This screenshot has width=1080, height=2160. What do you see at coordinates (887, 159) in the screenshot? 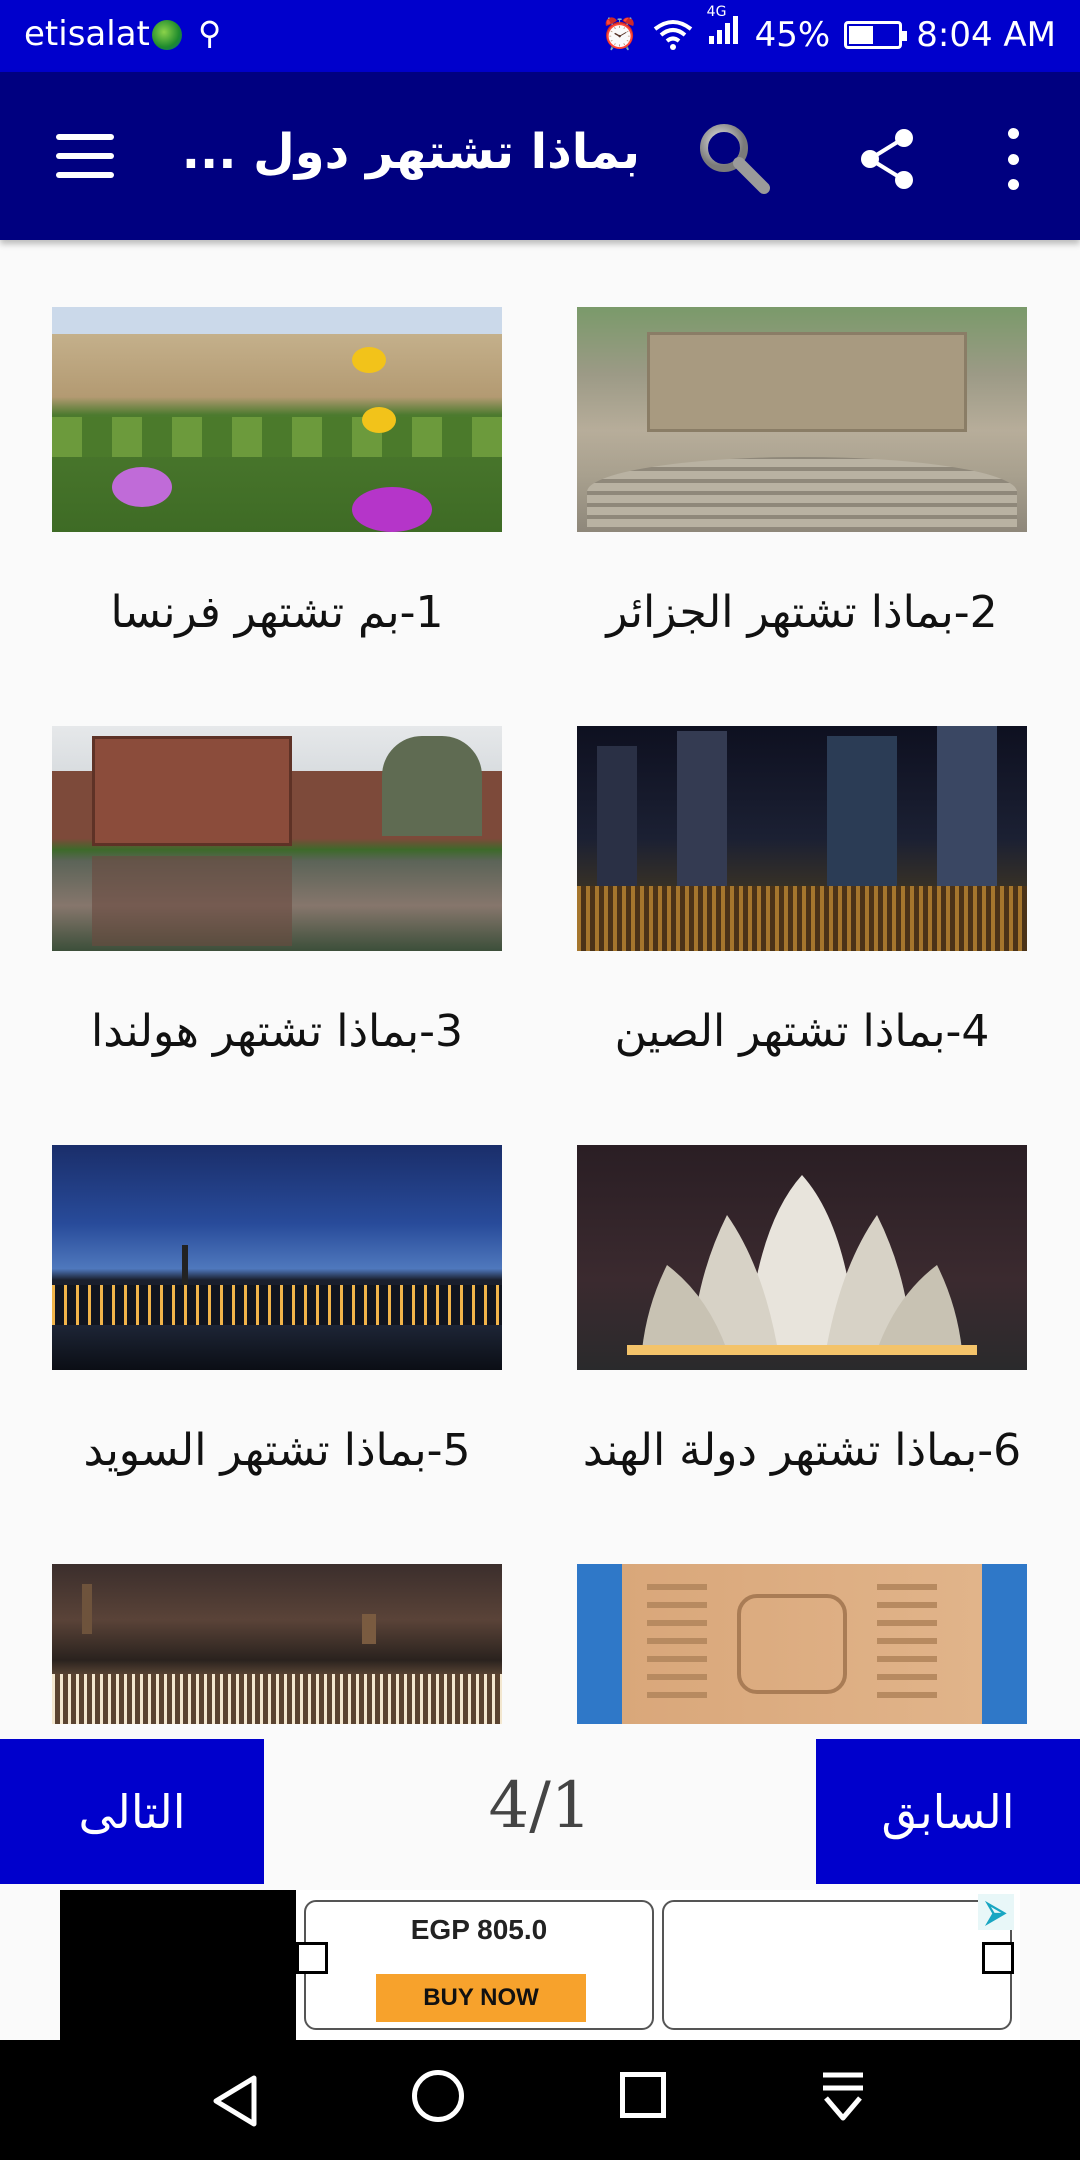
I see `share-icon` at bounding box center [887, 159].